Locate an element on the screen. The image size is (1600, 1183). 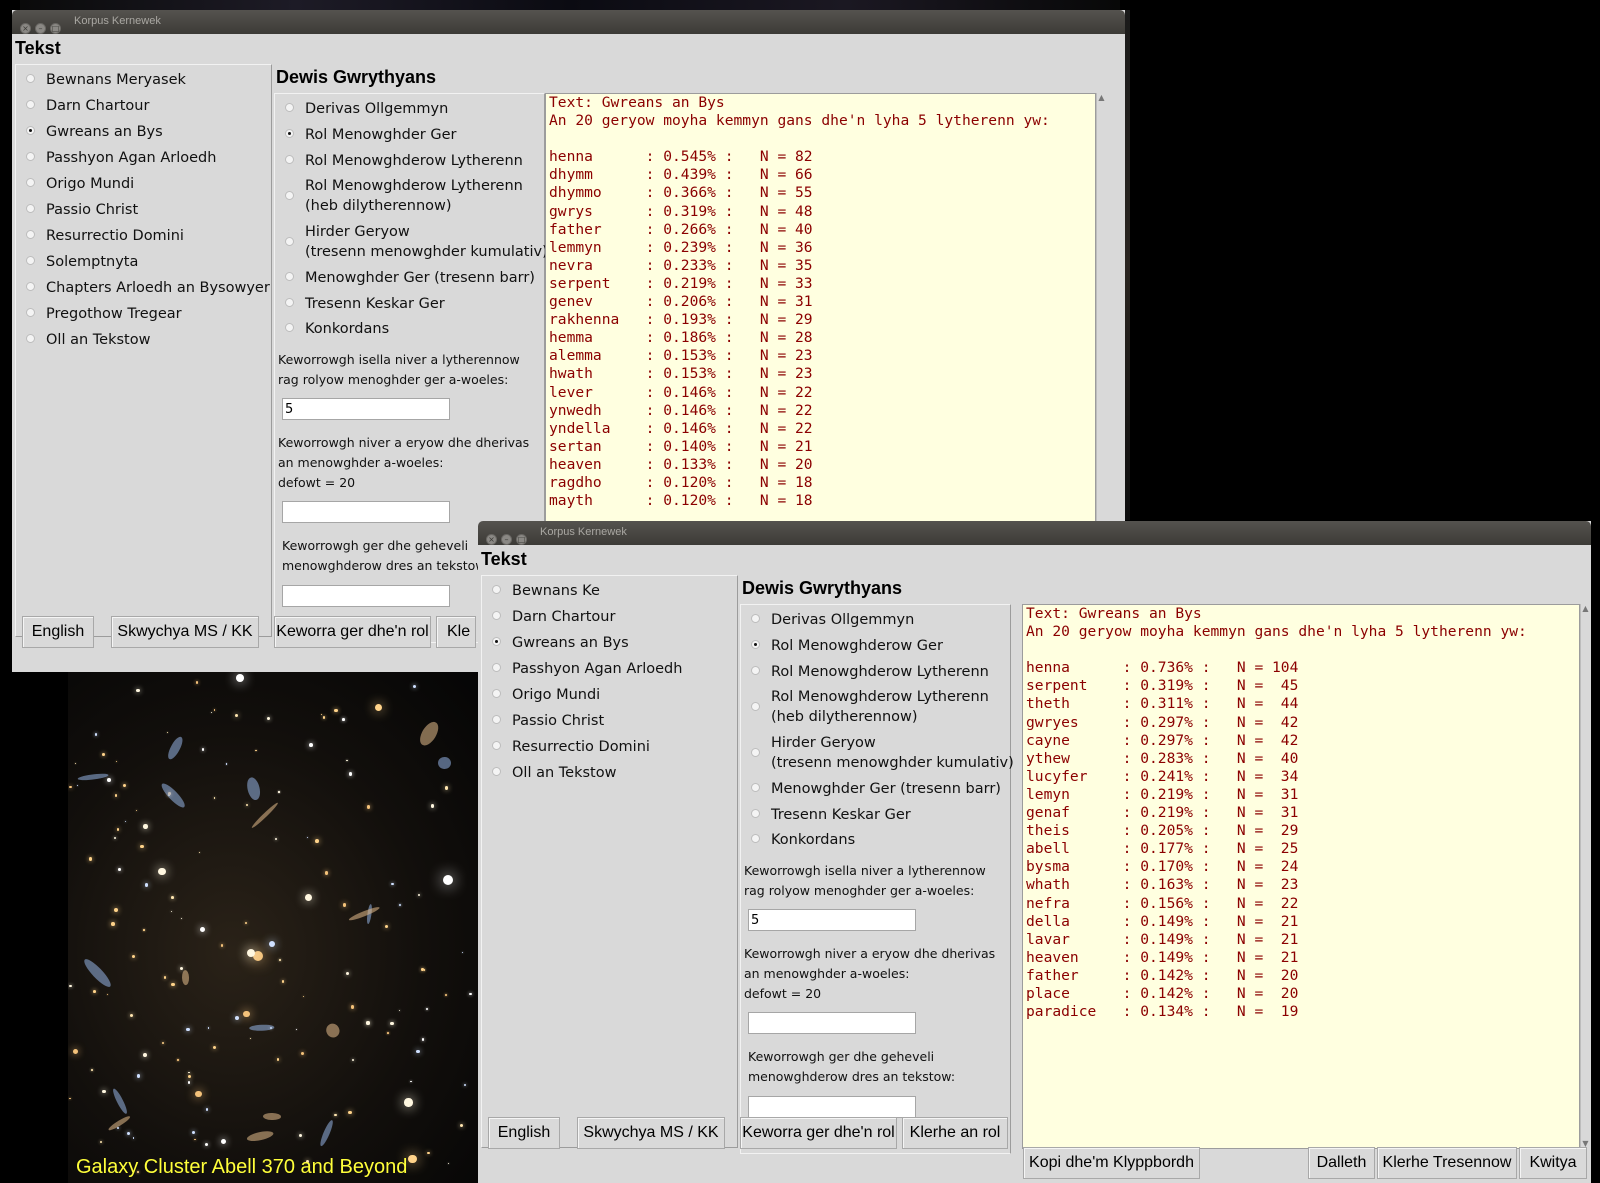
quit-button: Kwitya is located at coordinates (1553, 1163).